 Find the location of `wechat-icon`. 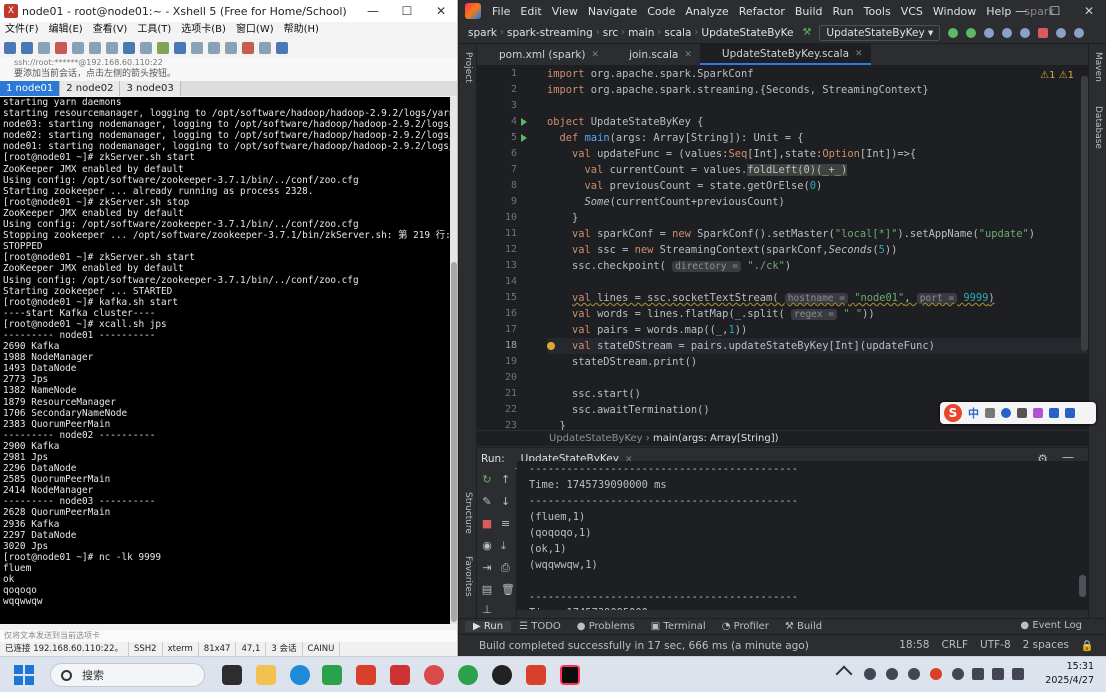

wechat-icon is located at coordinates (468, 675).